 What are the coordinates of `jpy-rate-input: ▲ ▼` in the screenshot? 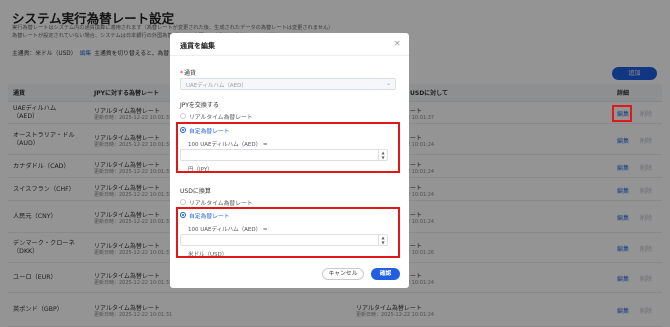 It's located at (284, 155).